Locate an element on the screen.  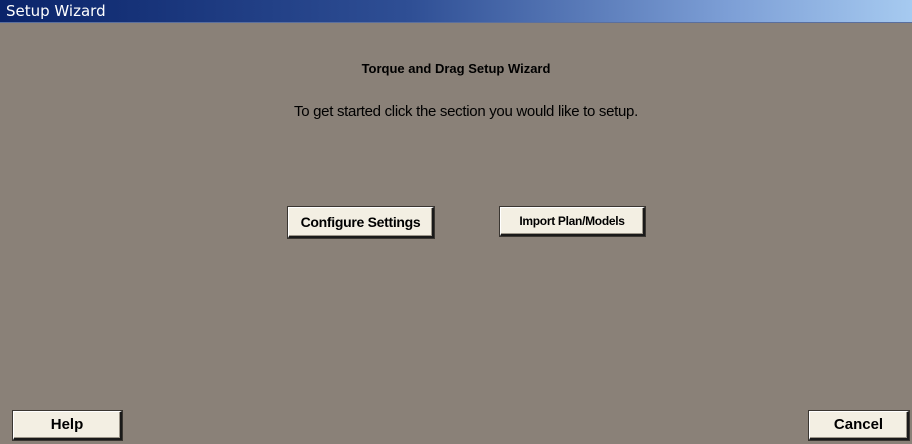
import-plan-models-button: Import Plan/Models is located at coordinates (572, 221).